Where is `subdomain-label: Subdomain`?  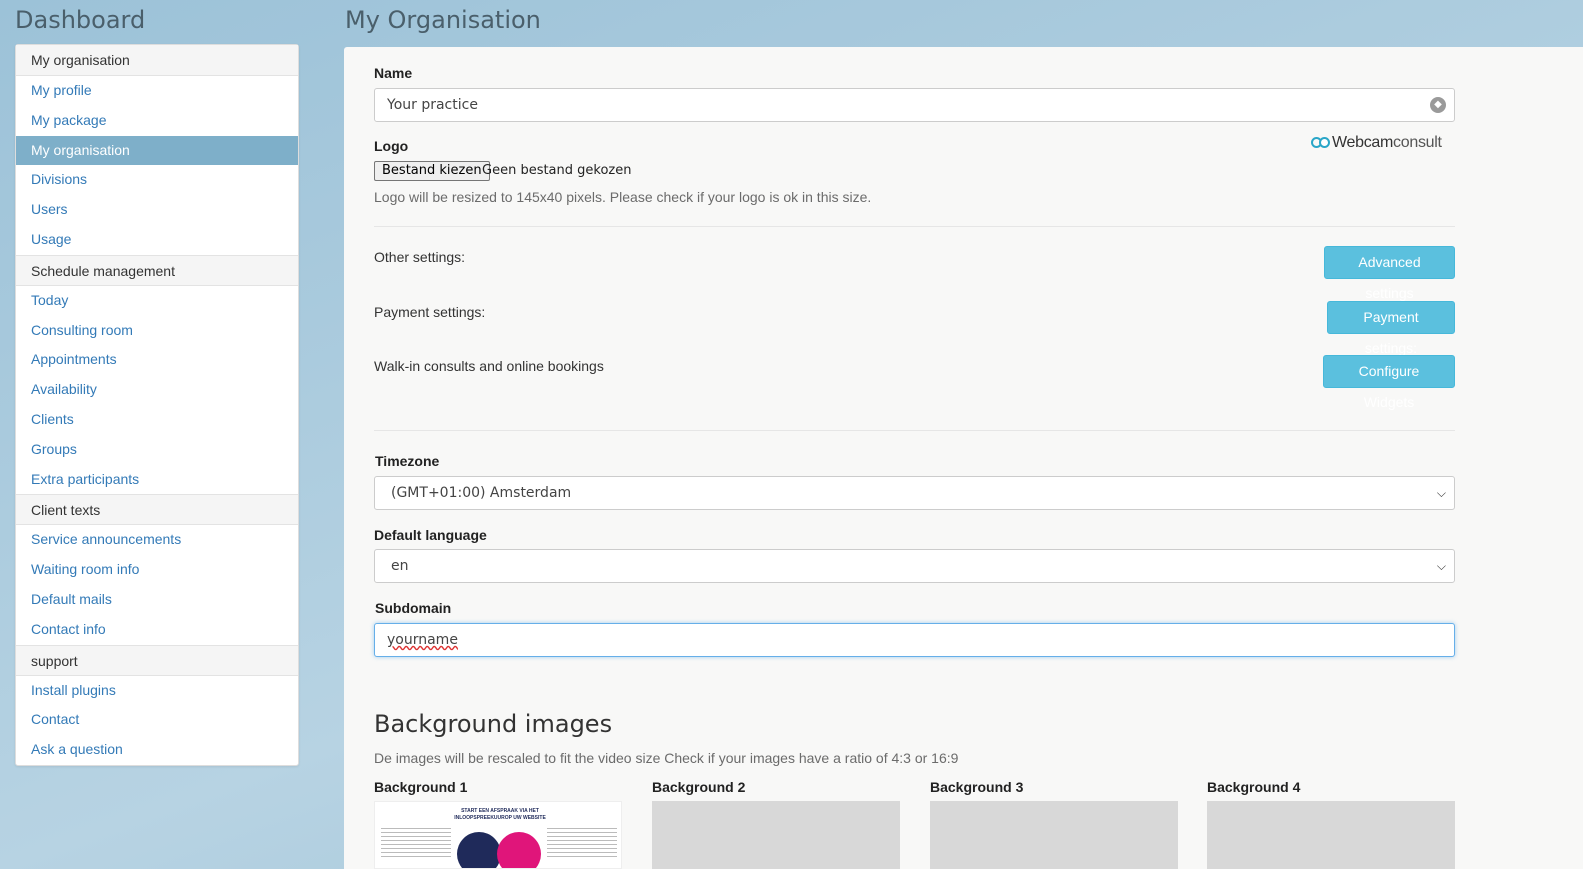 subdomain-label: Subdomain is located at coordinates (413, 608).